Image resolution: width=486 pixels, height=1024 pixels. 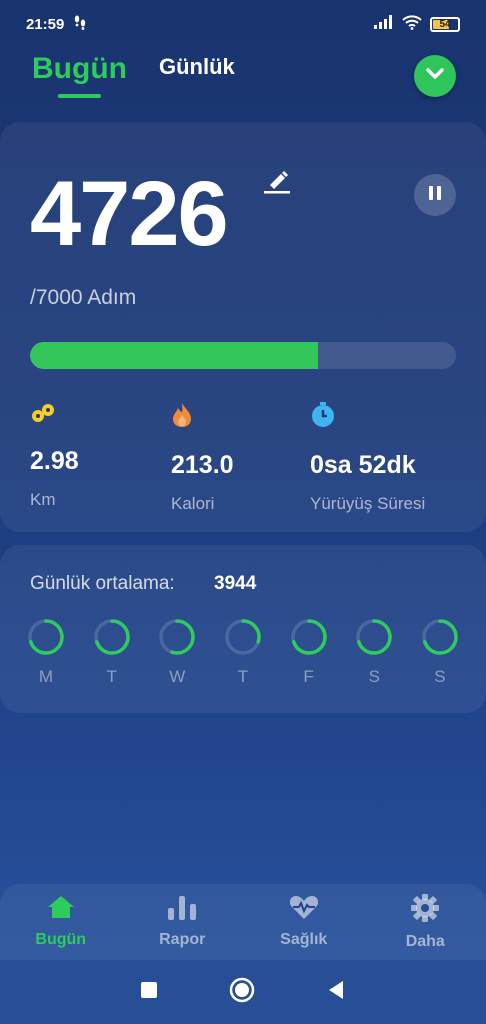 I want to click on nav-item-bugun: Bugün, so click(x=61, y=927).